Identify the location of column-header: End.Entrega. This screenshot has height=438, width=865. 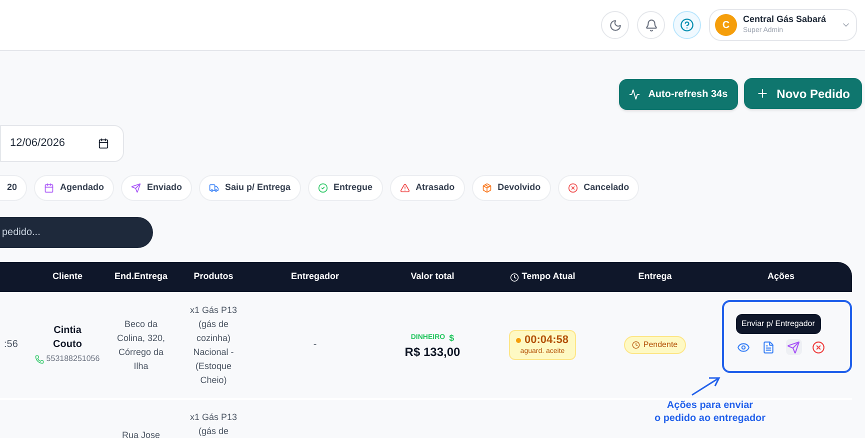
(141, 277).